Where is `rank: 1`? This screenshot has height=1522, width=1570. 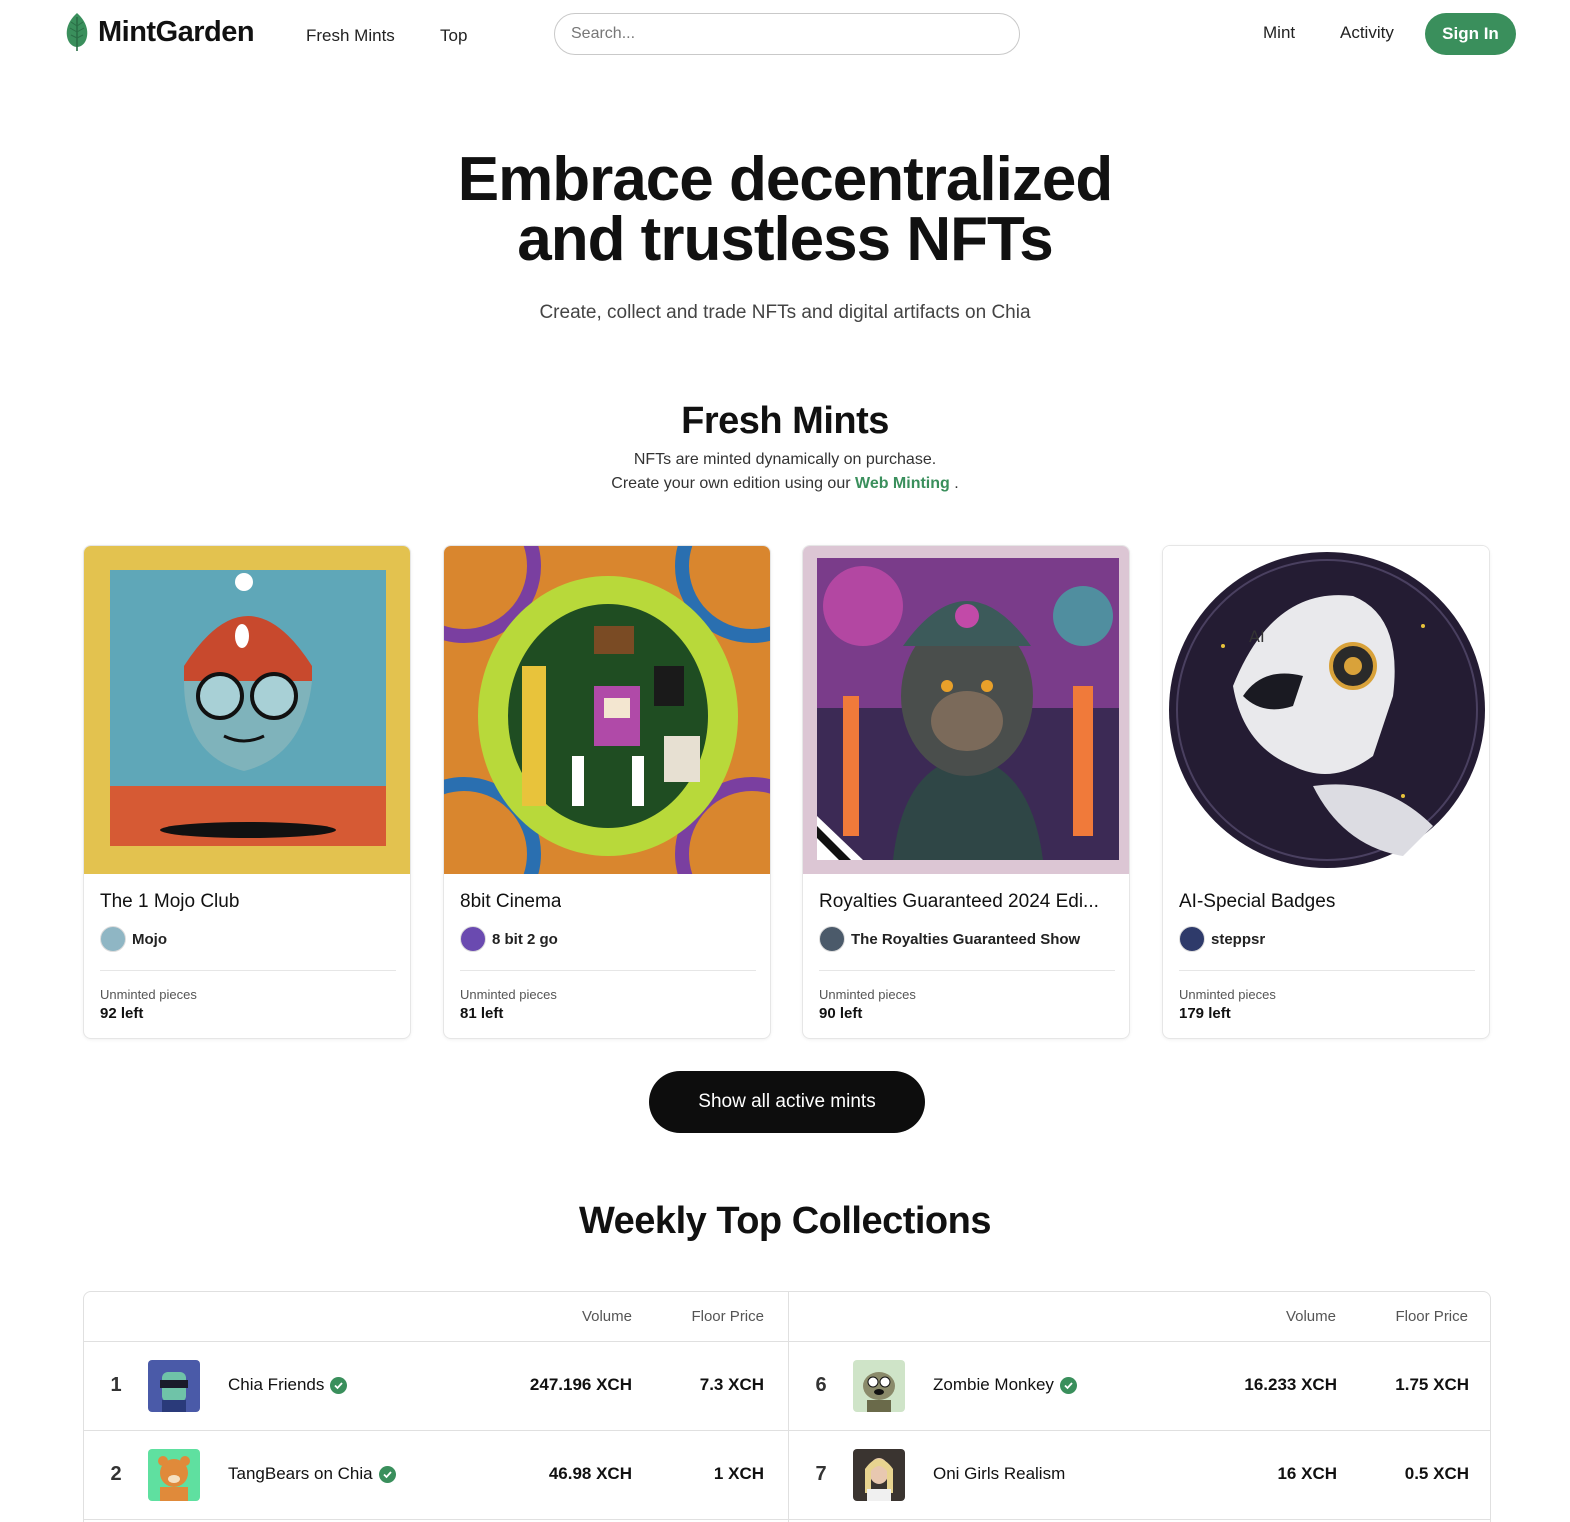 rank: 1 is located at coordinates (116, 1385).